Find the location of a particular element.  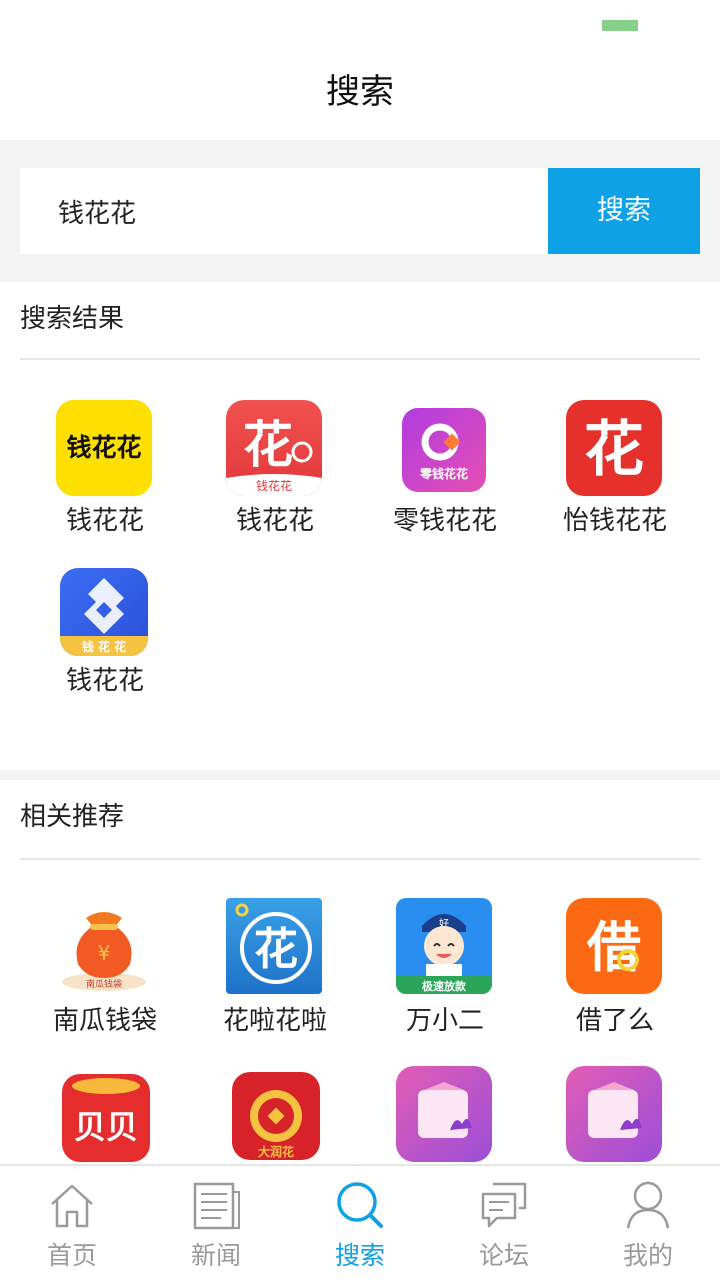

app-name: 怡钱花花 is located at coordinates (614, 521).